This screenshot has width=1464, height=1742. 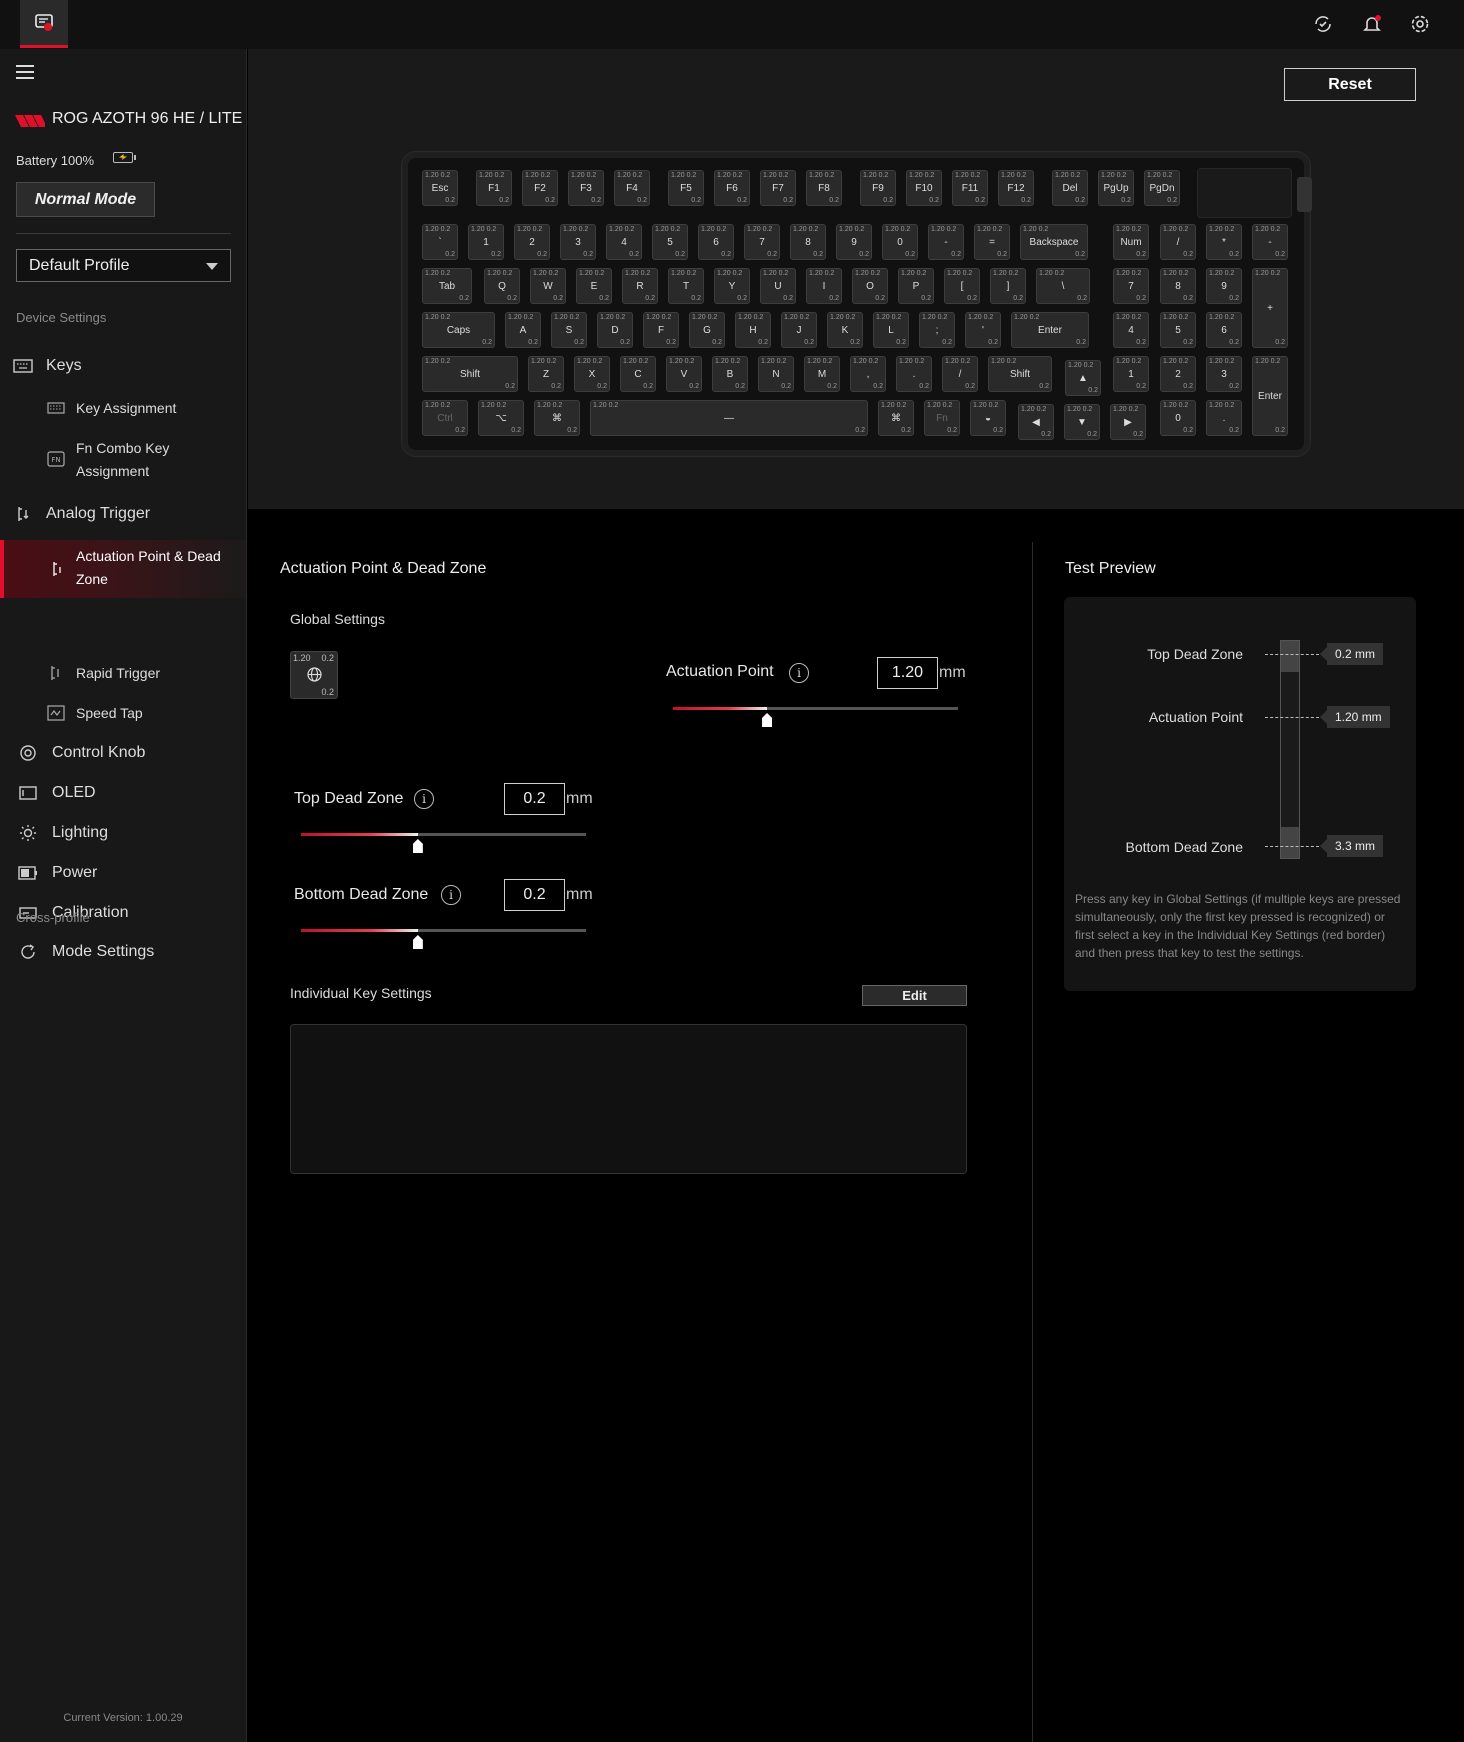 I want to click on key-1-15: 1.20 0.2 /0.2, so click(x=1178, y=242).